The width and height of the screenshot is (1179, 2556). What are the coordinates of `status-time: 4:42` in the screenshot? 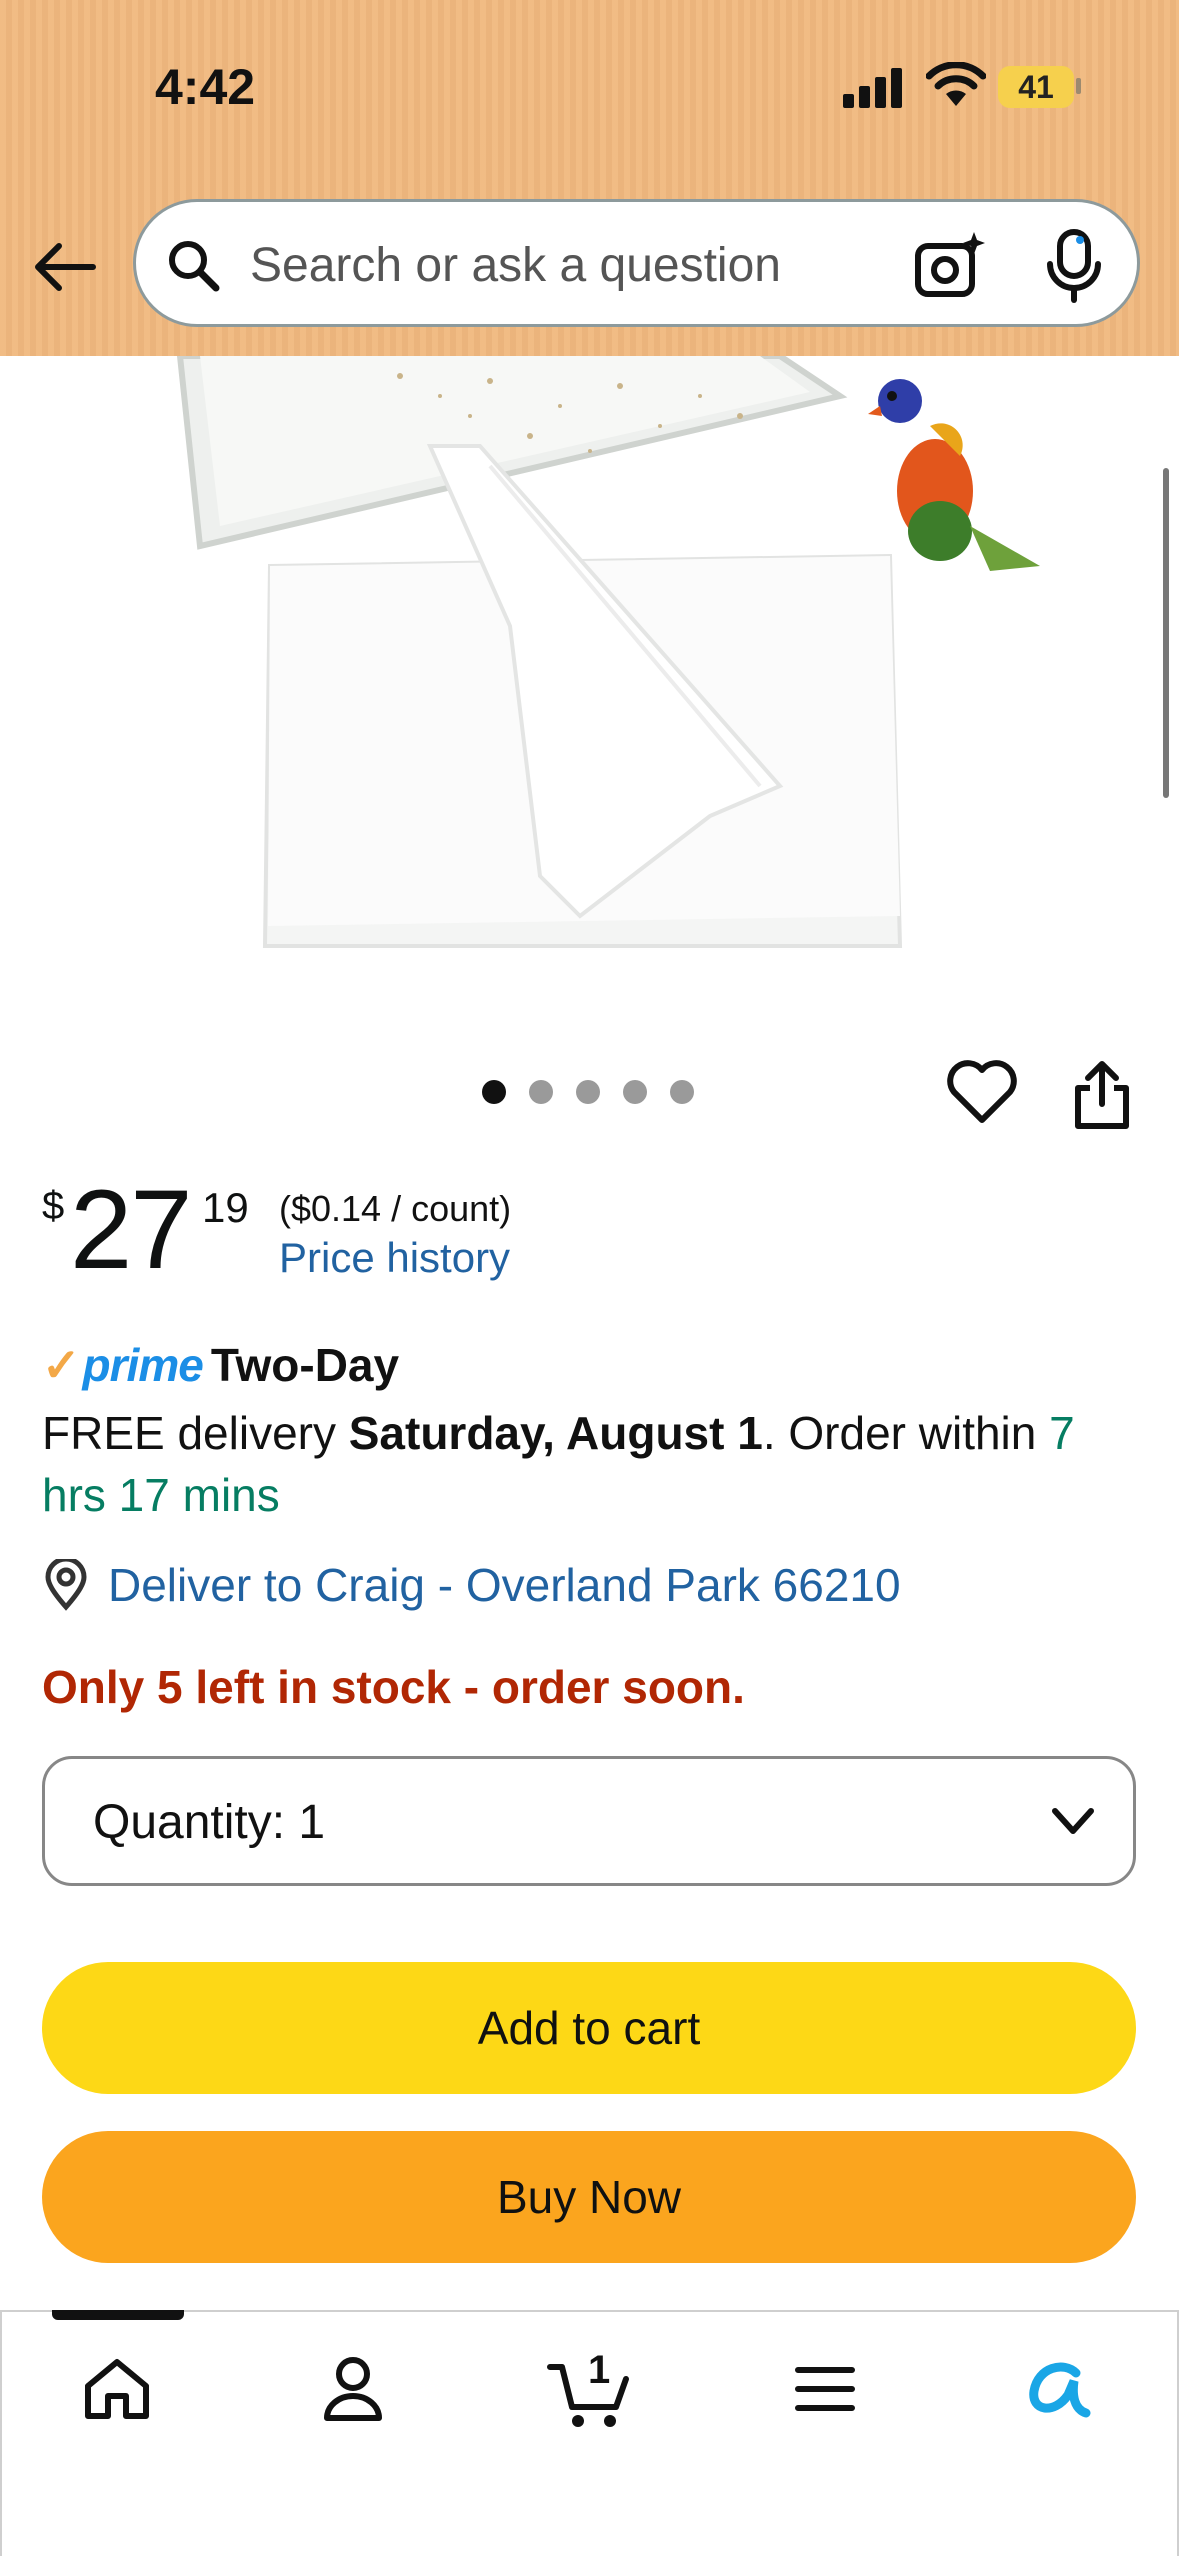 It's located at (205, 87).